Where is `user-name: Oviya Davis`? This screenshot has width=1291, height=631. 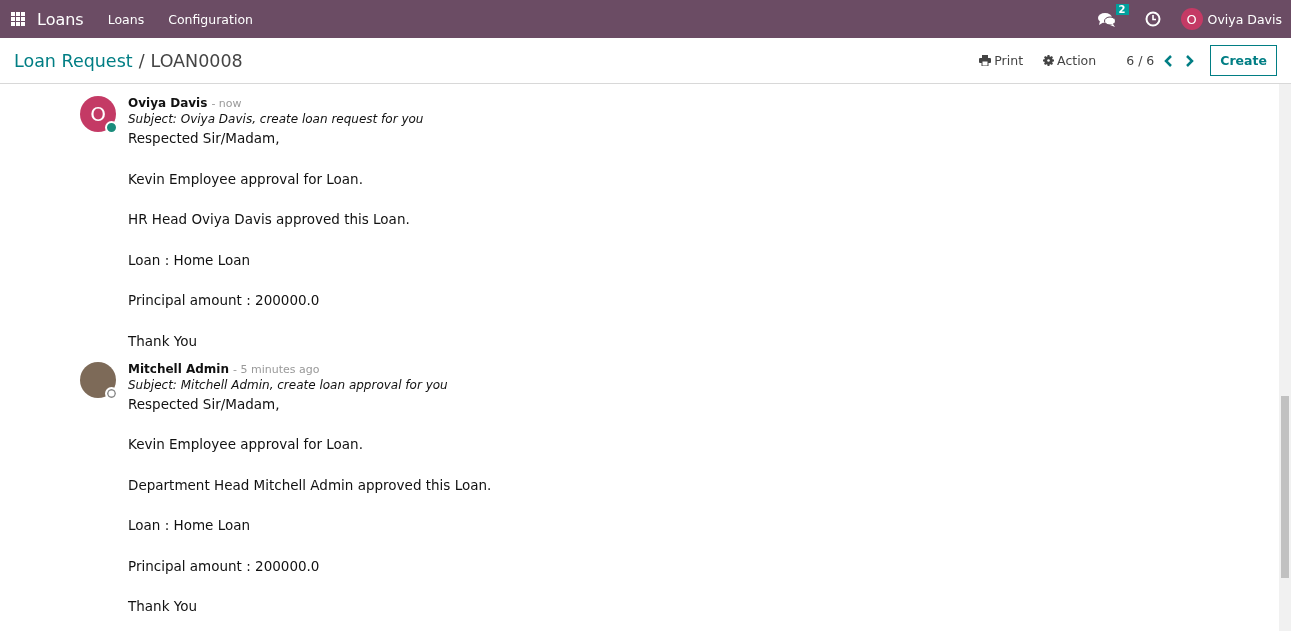 user-name: Oviya Davis is located at coordinates (1244, 19).